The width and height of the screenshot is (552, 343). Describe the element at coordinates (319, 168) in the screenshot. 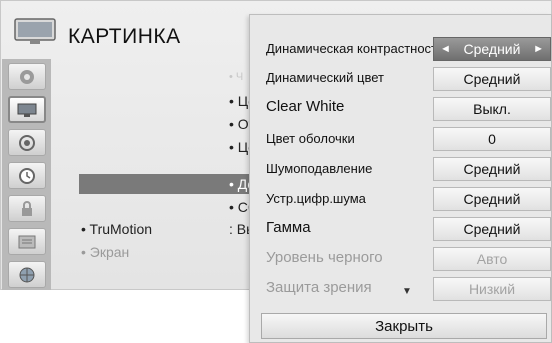

I see `noise-reduction-label: Шумоподавление` at that location.